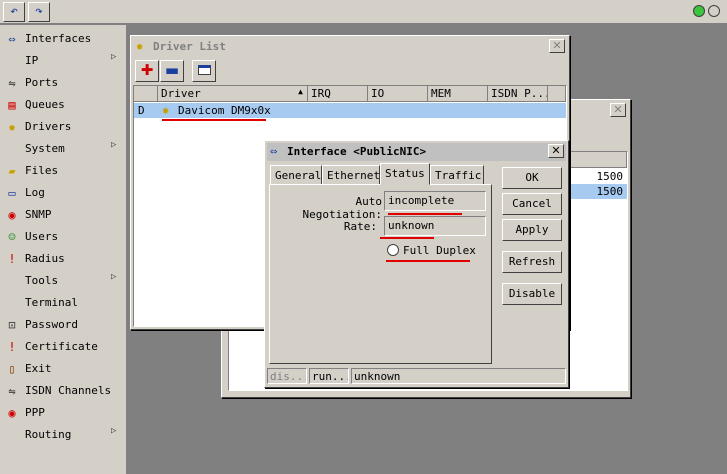  I want to click on remove-button: ▬, so click(172, 71).